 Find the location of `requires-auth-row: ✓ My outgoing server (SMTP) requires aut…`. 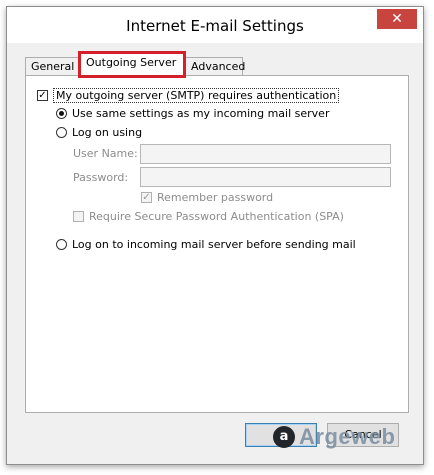

requires-auth-row: ✓ My outgoing server (SMTP) requires aut… is located at coordinates (188, 95).